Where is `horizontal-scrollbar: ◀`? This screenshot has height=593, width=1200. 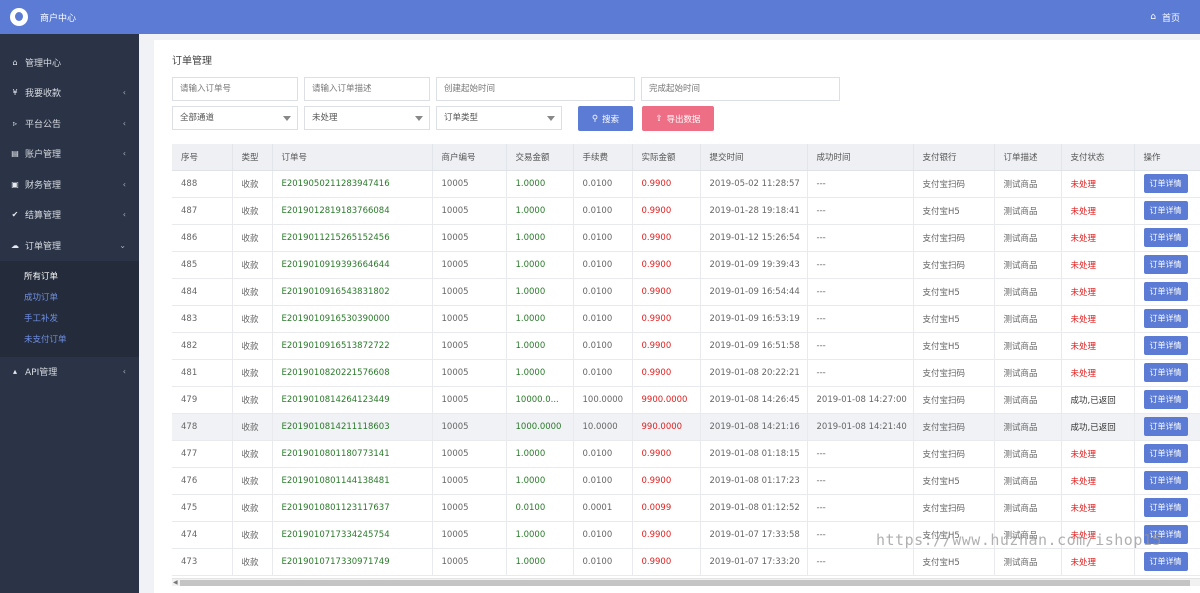 horizontal-scrollbar: ◀ is located at coordinates (686, 582).